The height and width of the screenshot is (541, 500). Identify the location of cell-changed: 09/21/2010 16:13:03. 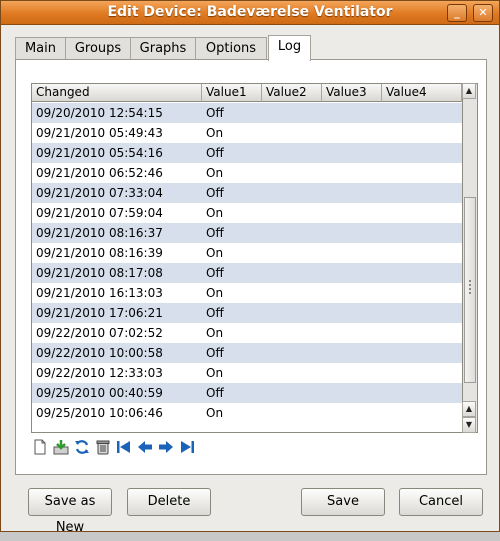
(99, 293).